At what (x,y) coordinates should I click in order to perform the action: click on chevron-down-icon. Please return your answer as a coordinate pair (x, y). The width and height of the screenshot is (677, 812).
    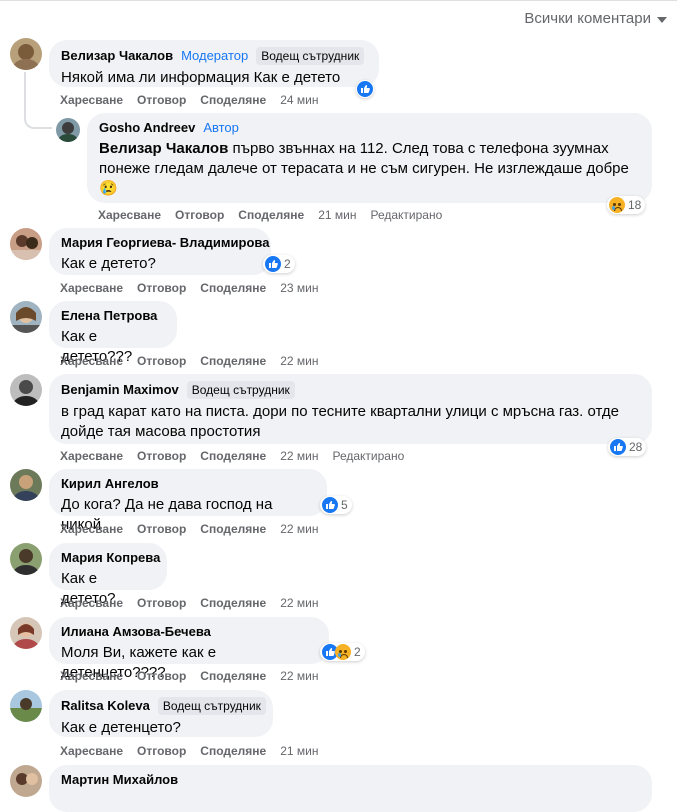
    Looking at the image, I should click on (662, 19).